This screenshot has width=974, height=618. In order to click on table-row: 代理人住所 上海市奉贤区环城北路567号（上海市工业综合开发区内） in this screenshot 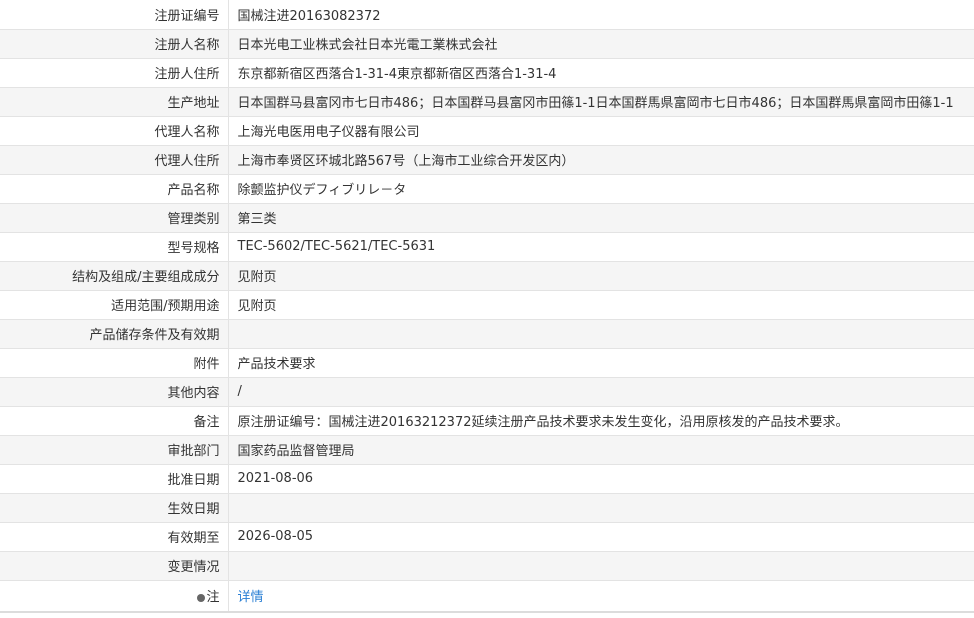, I will do `click(487, 160)`.